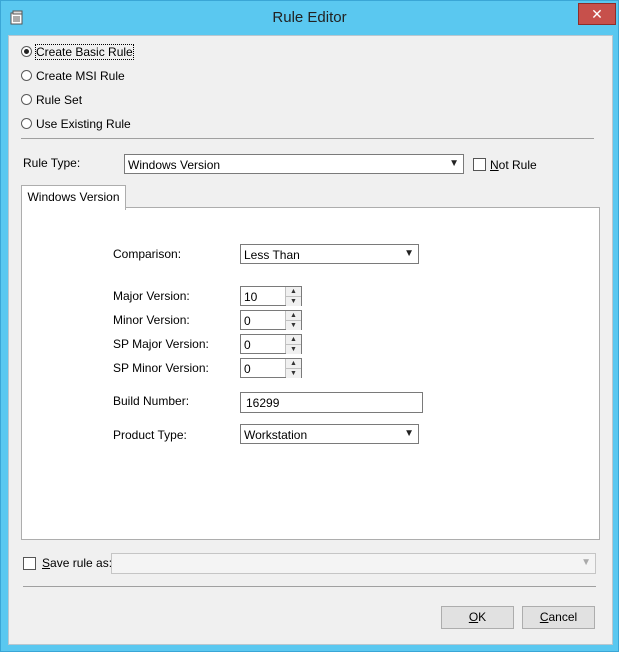 This screenshot has width=619, height=652. What do you see at coordinates (482, 617) in the screenshot?
I see `ok-label-rest: K` at bounding box center [482, 617].